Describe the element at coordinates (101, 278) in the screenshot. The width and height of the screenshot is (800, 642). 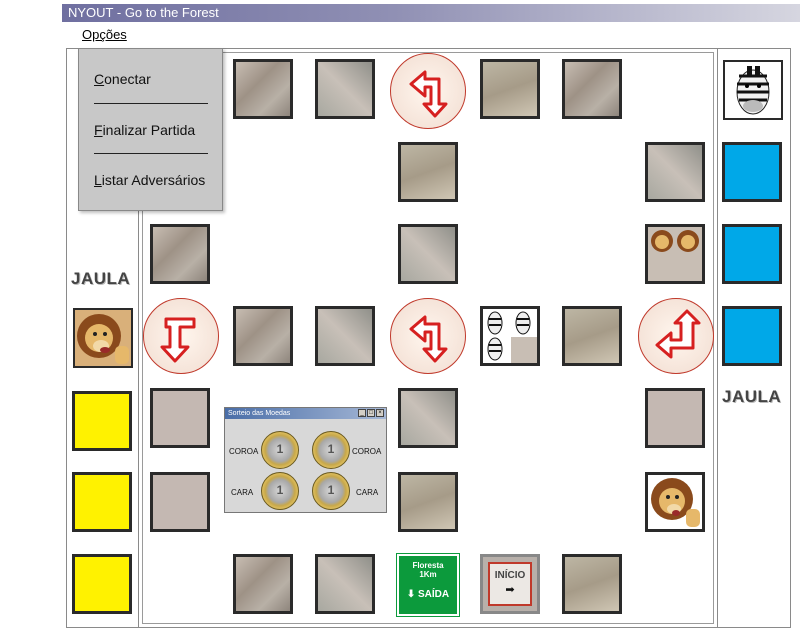
I see `left-jaula-label: JAULA` at that location.